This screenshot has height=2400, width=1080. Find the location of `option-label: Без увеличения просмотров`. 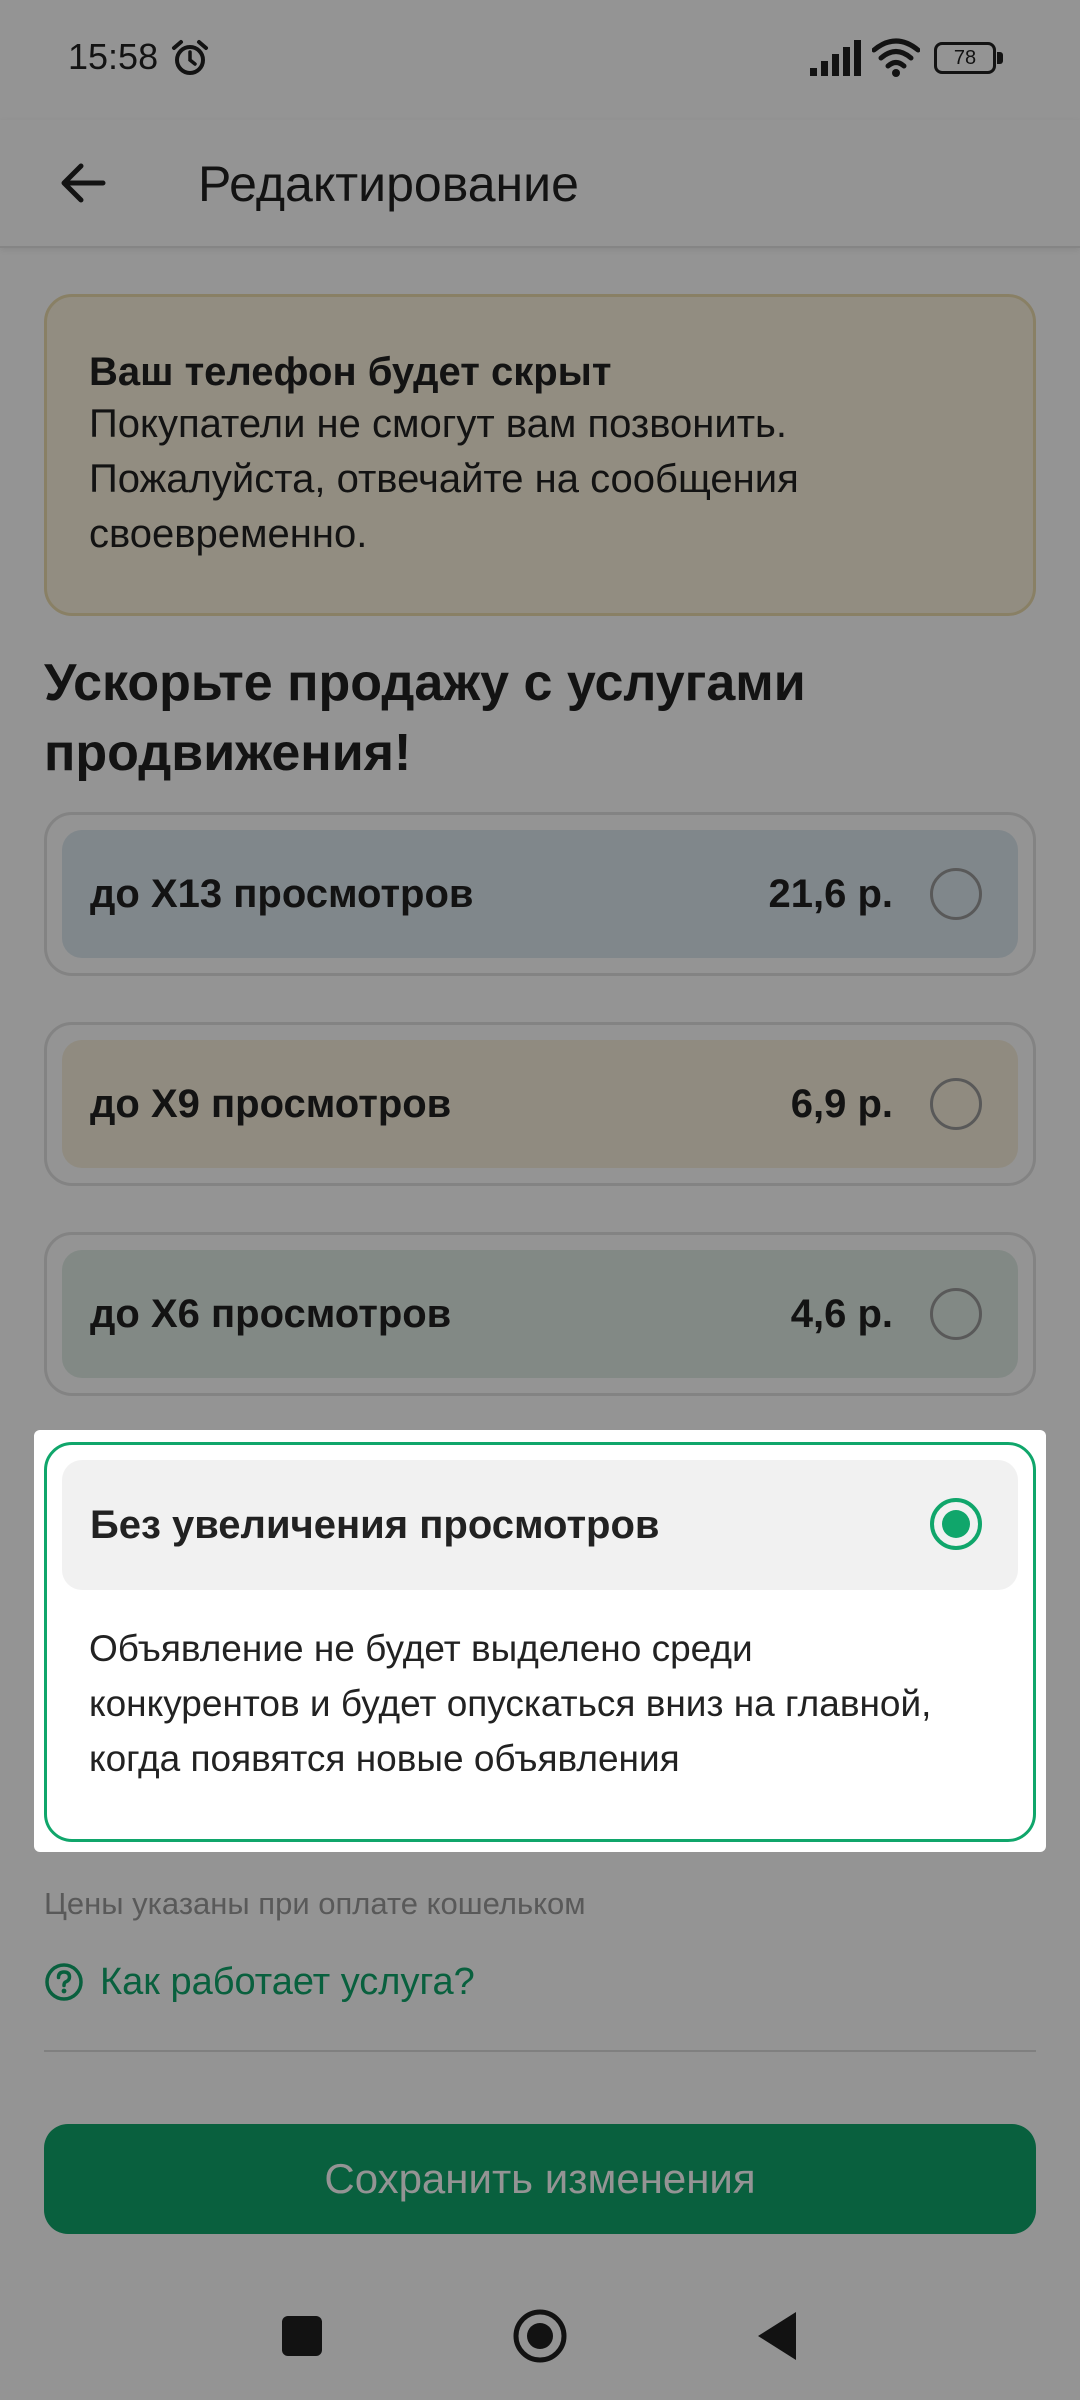

option-label: Без увеличения просмотров is located at coordinates (375, 1525).